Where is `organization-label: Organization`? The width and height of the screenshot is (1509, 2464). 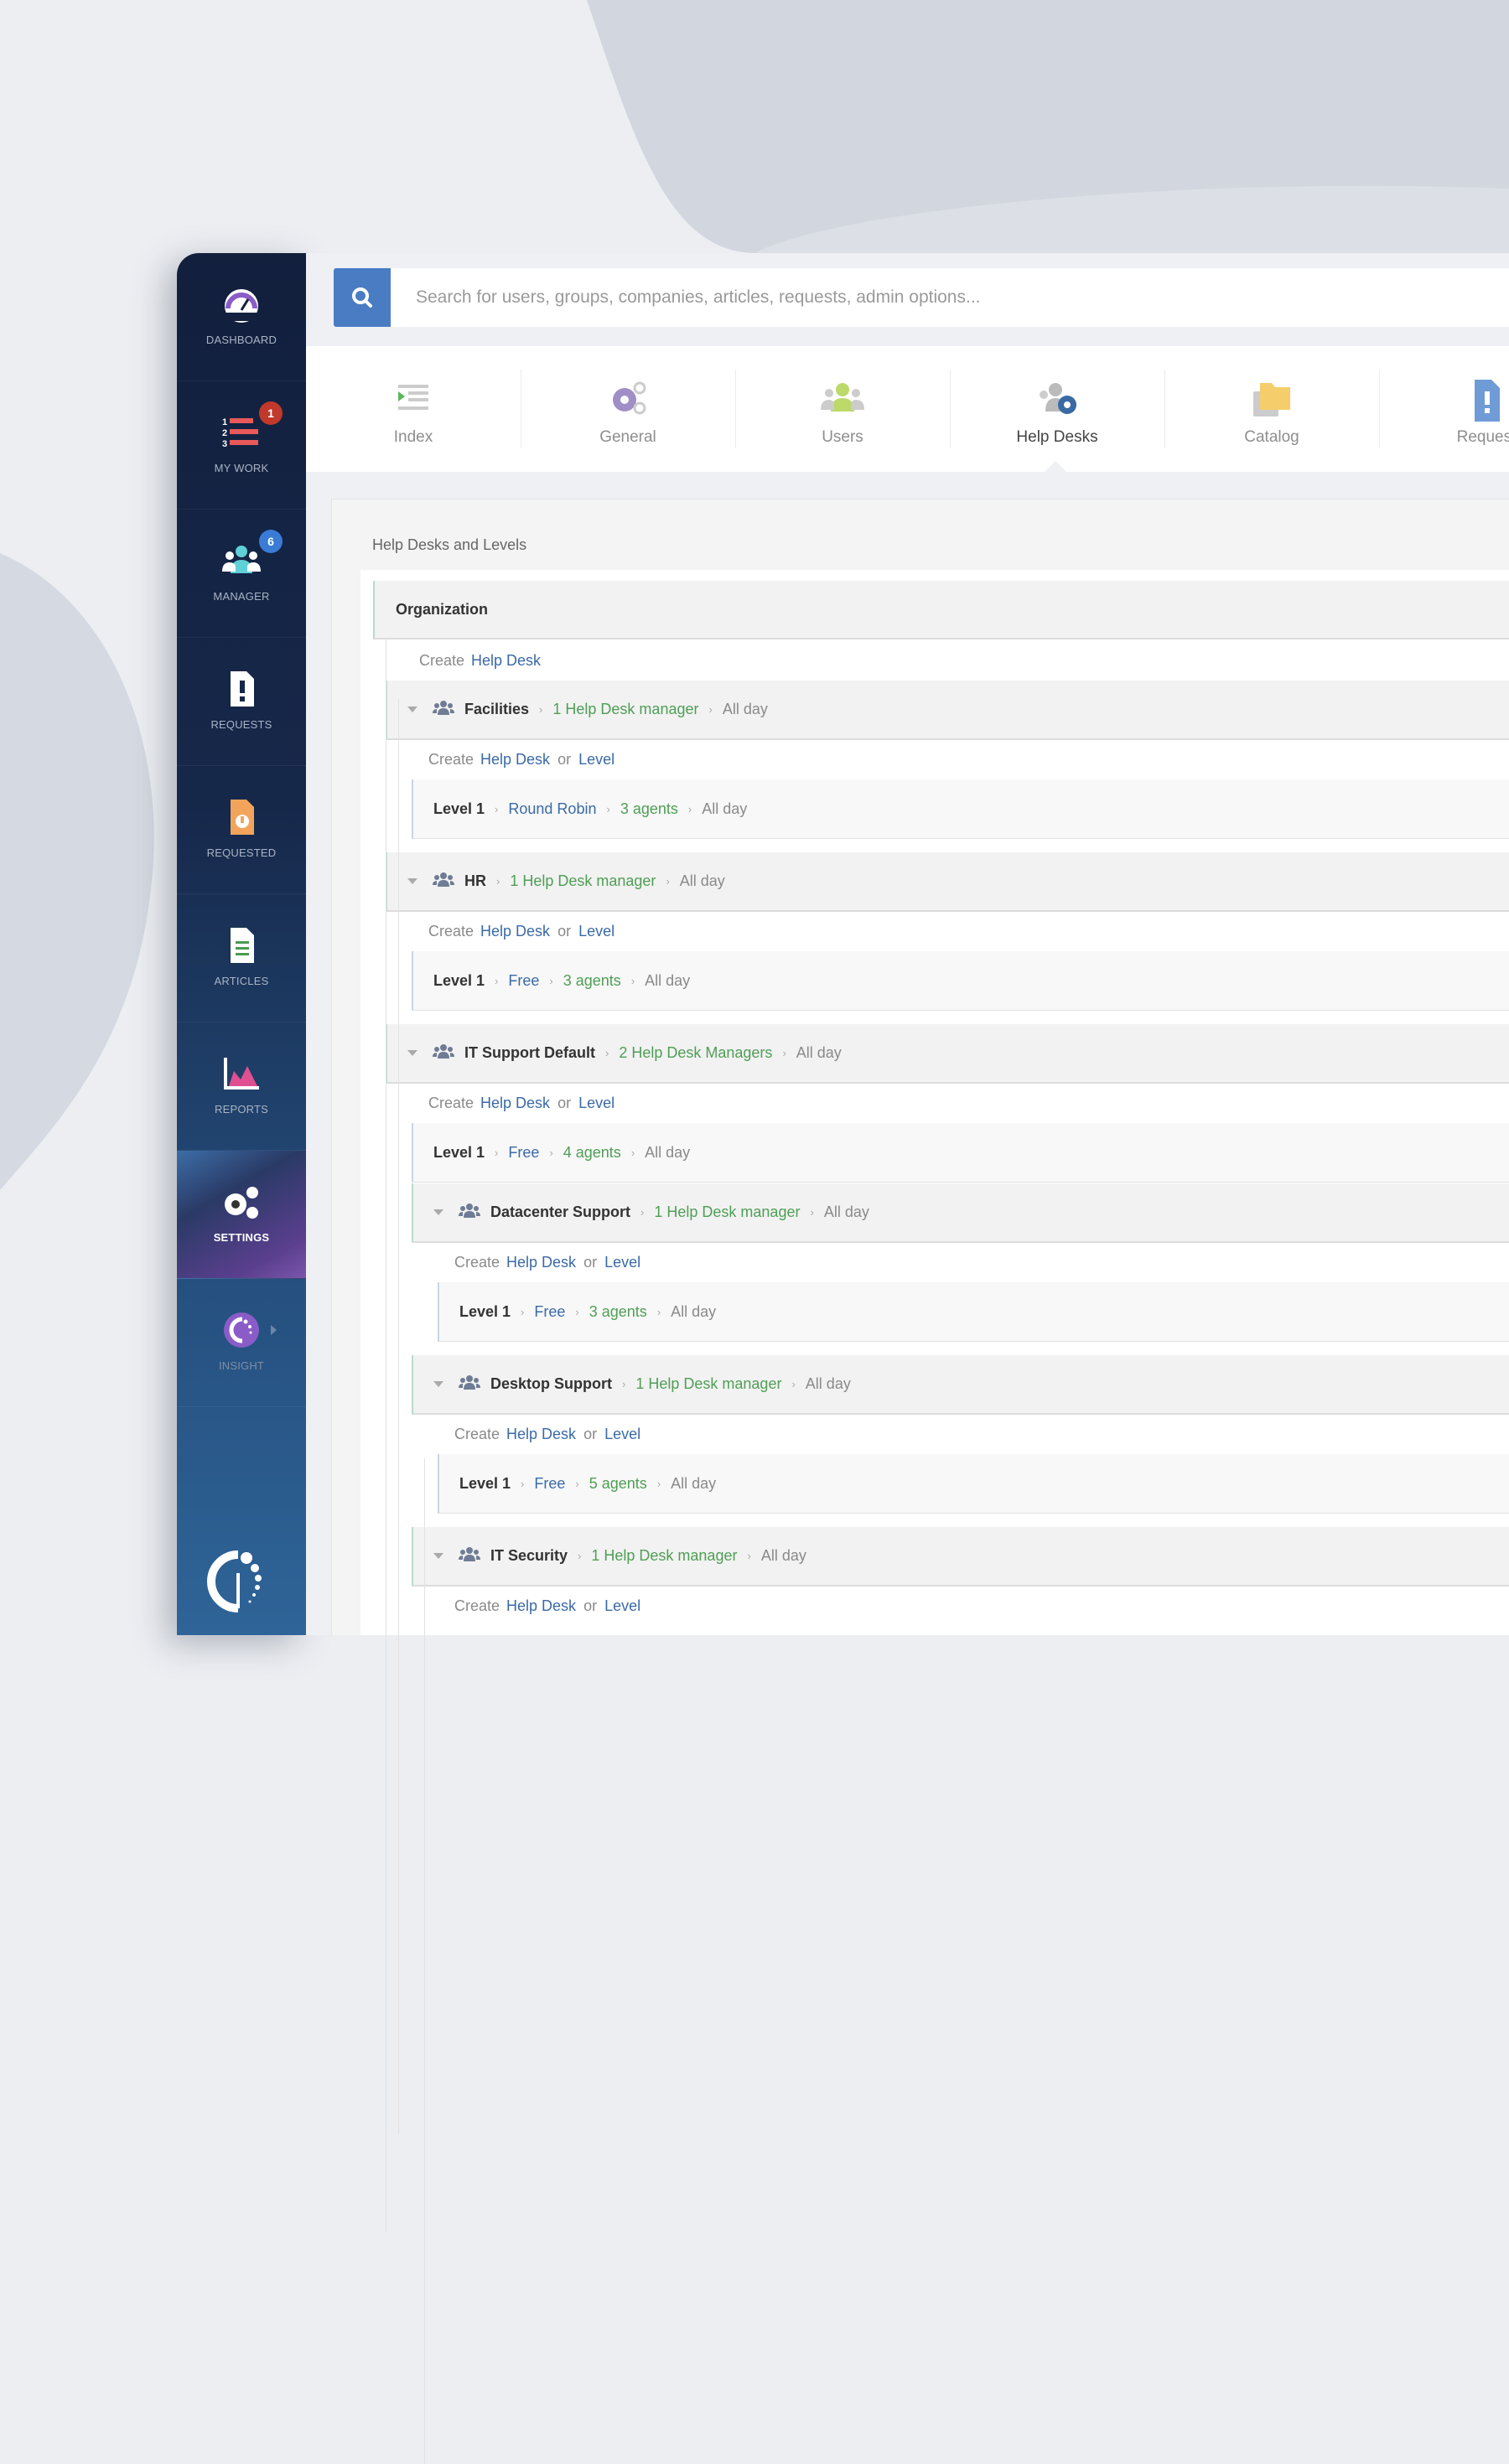
organization-label: Organization is located at coordinates (442, 609).